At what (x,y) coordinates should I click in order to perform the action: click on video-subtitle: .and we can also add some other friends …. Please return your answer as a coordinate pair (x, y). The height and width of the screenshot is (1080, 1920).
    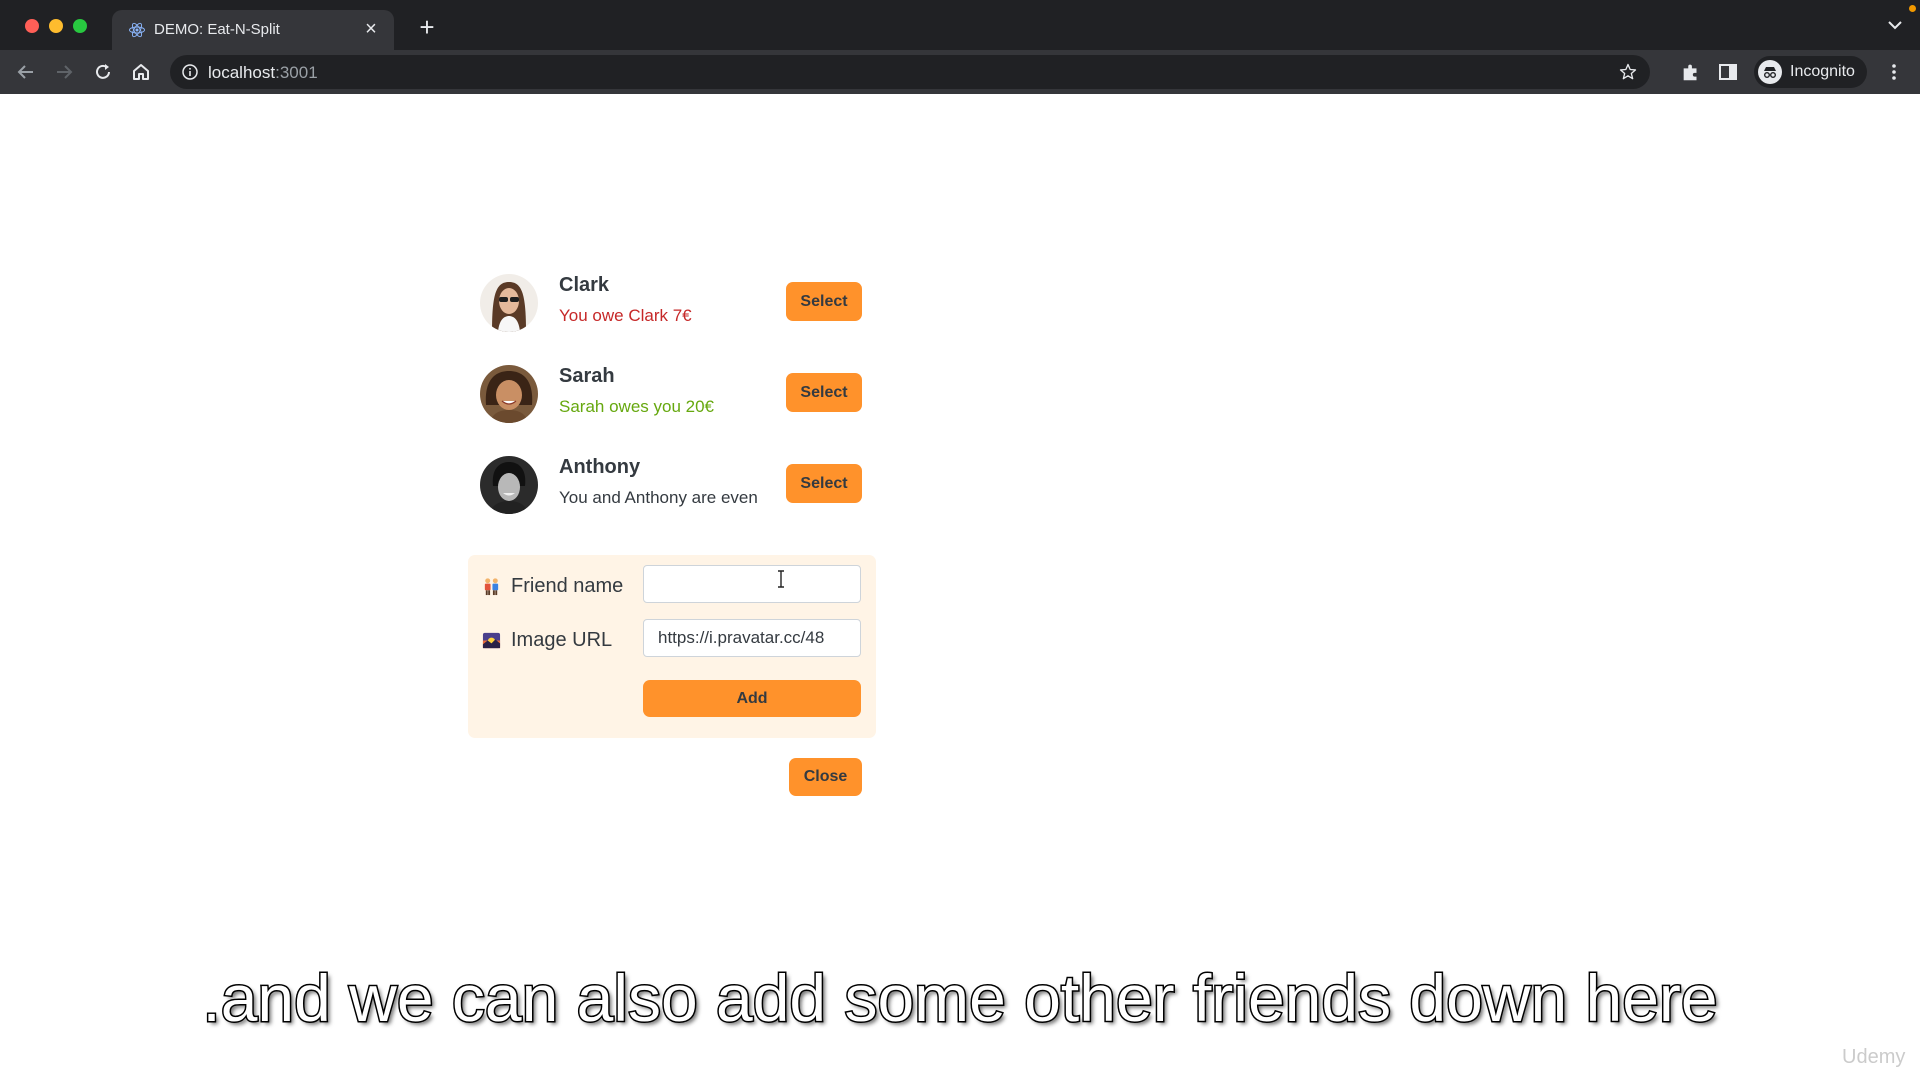
    Looking at the image, I should click on (960, 998).